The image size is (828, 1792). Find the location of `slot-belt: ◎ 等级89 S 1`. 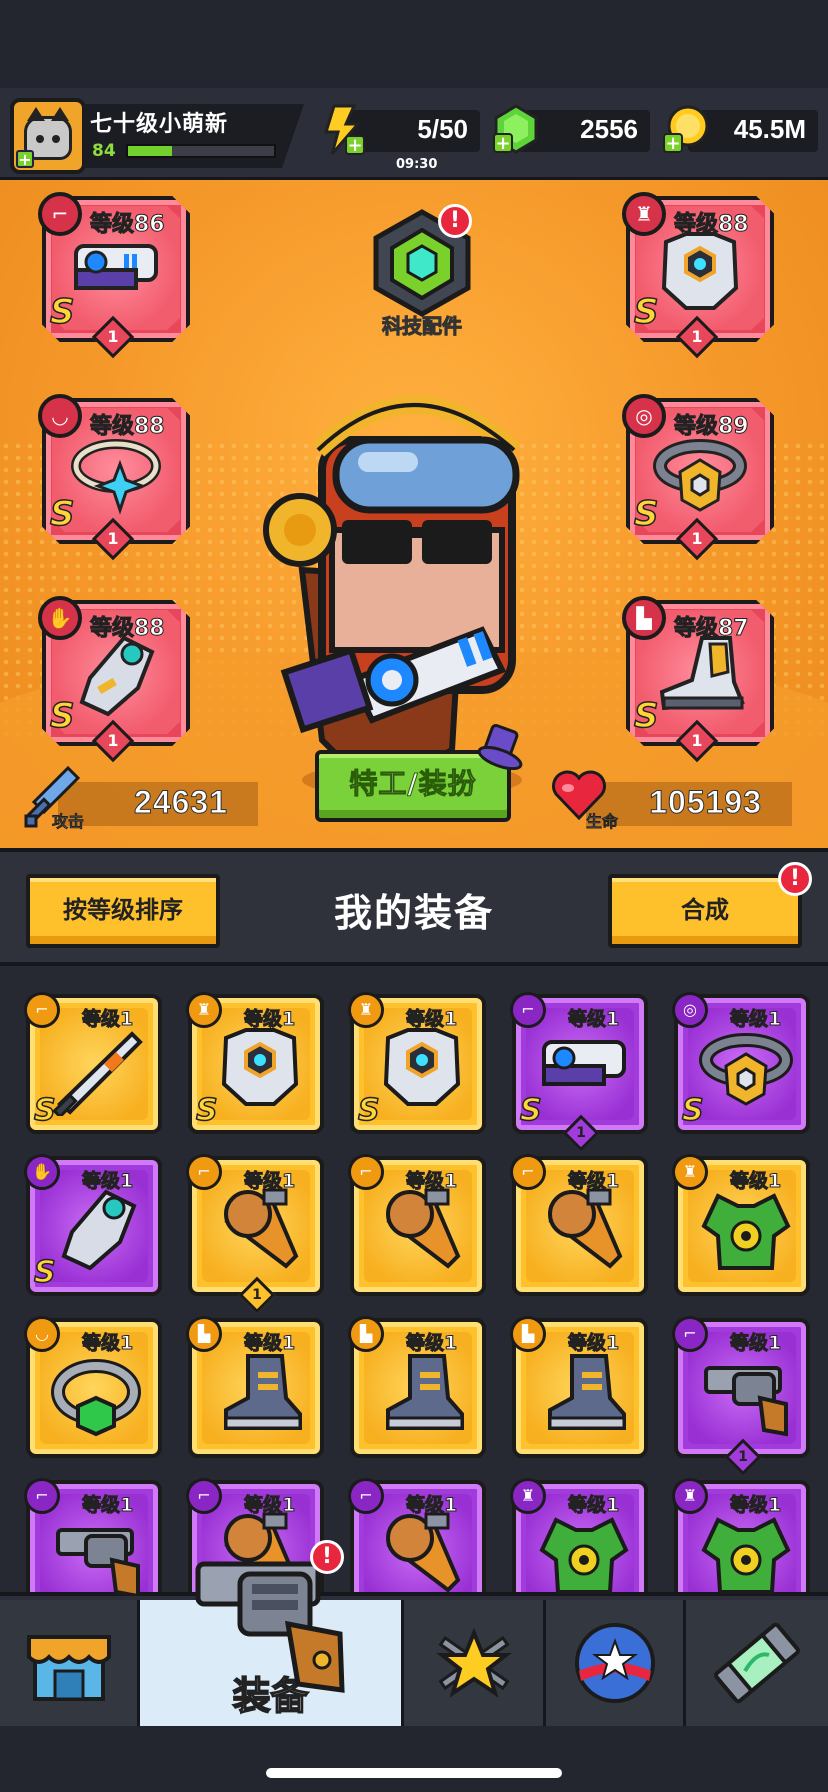

slot-belt: ◎ 等级89 S 1 is located at coordinates (700, 477).